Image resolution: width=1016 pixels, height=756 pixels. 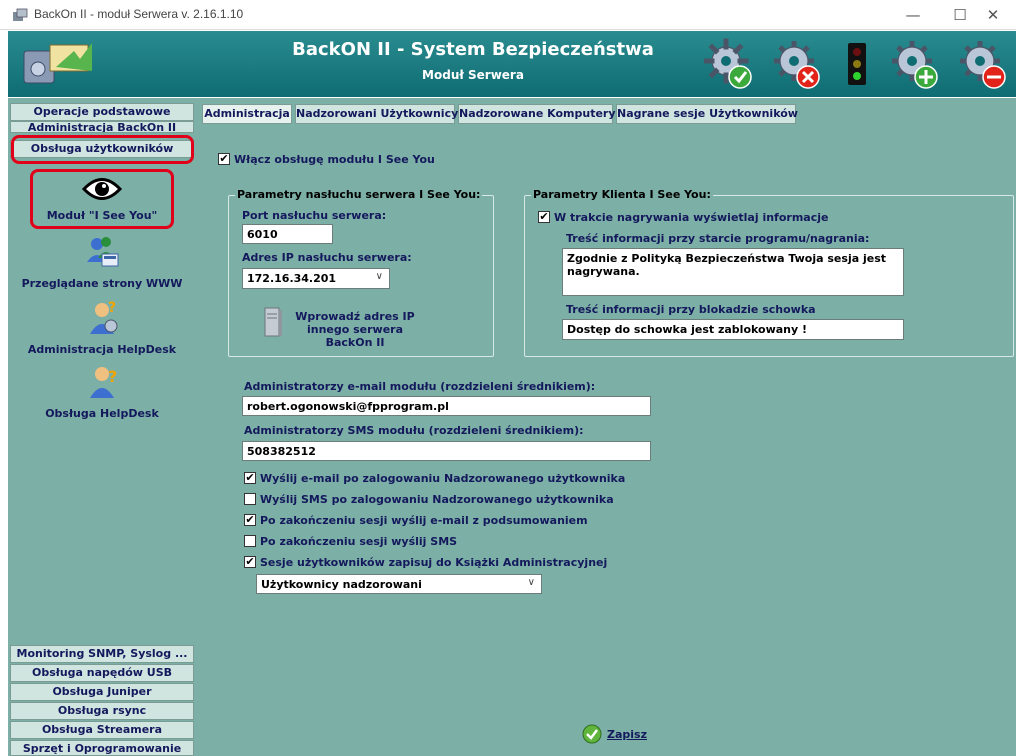 What do you see at coordinates (102, 413) in the screenshot?
I see `sidebar-item-label: Obsługa HelpDesk` at bounding box center [102, 413].